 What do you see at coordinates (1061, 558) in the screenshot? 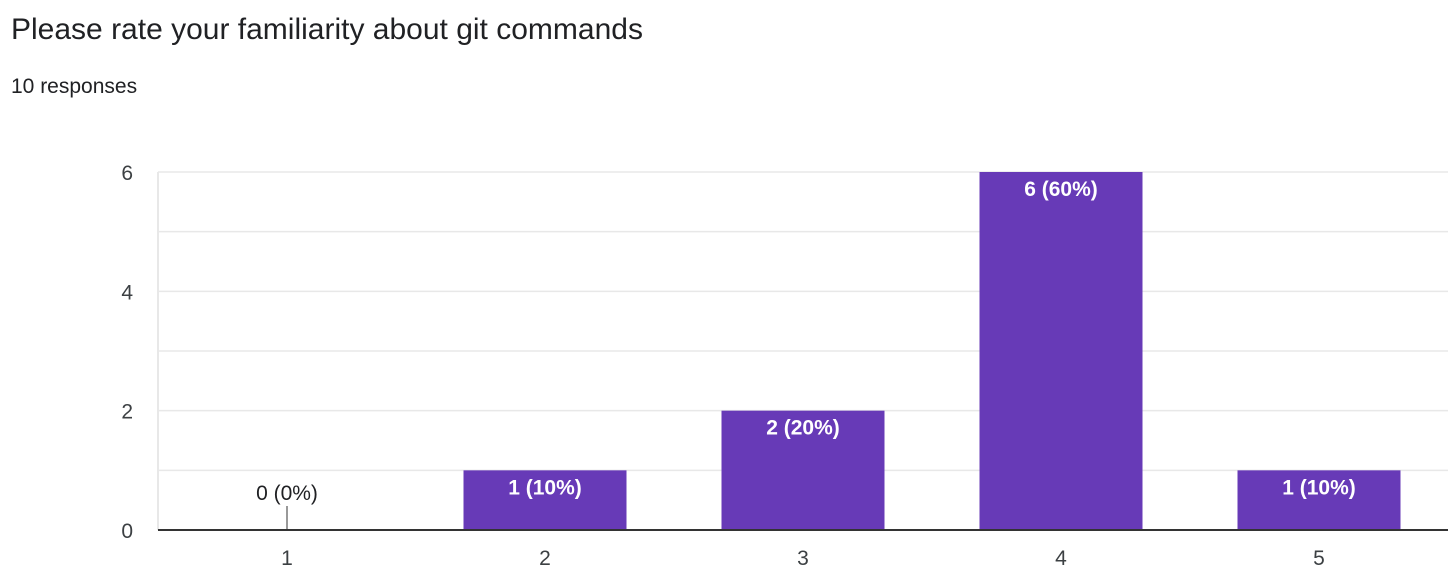
I see `x-tick-label: 4` at bounding box center [1061, 558].